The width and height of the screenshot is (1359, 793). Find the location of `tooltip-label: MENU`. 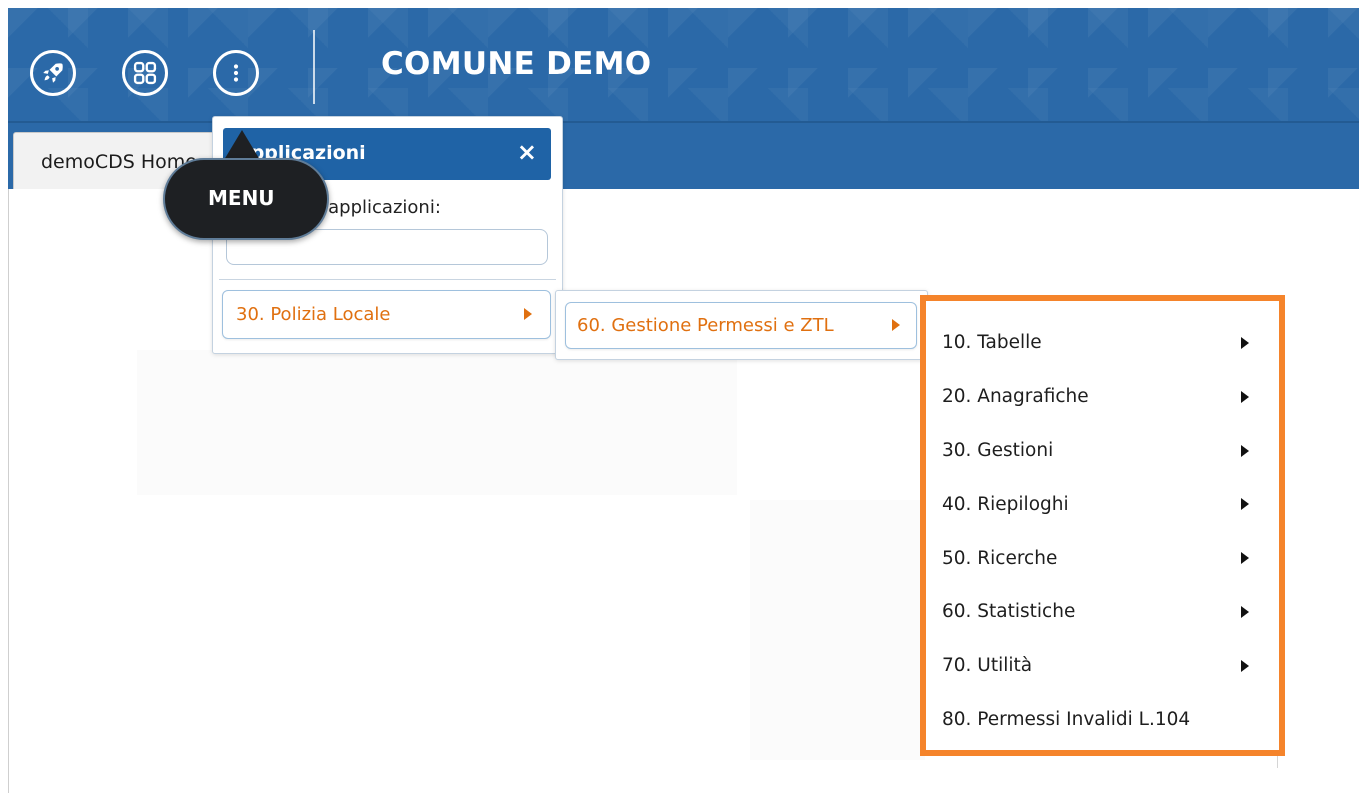

tooltip-label: MENU is located at coordinates (241, 198).